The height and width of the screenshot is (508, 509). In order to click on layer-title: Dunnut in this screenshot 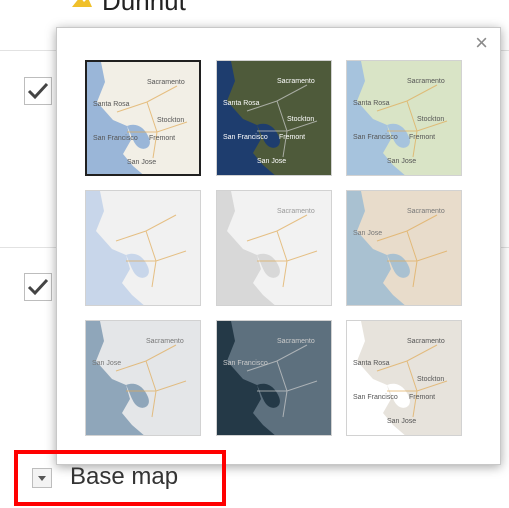, I will do `click(128, 8)`.